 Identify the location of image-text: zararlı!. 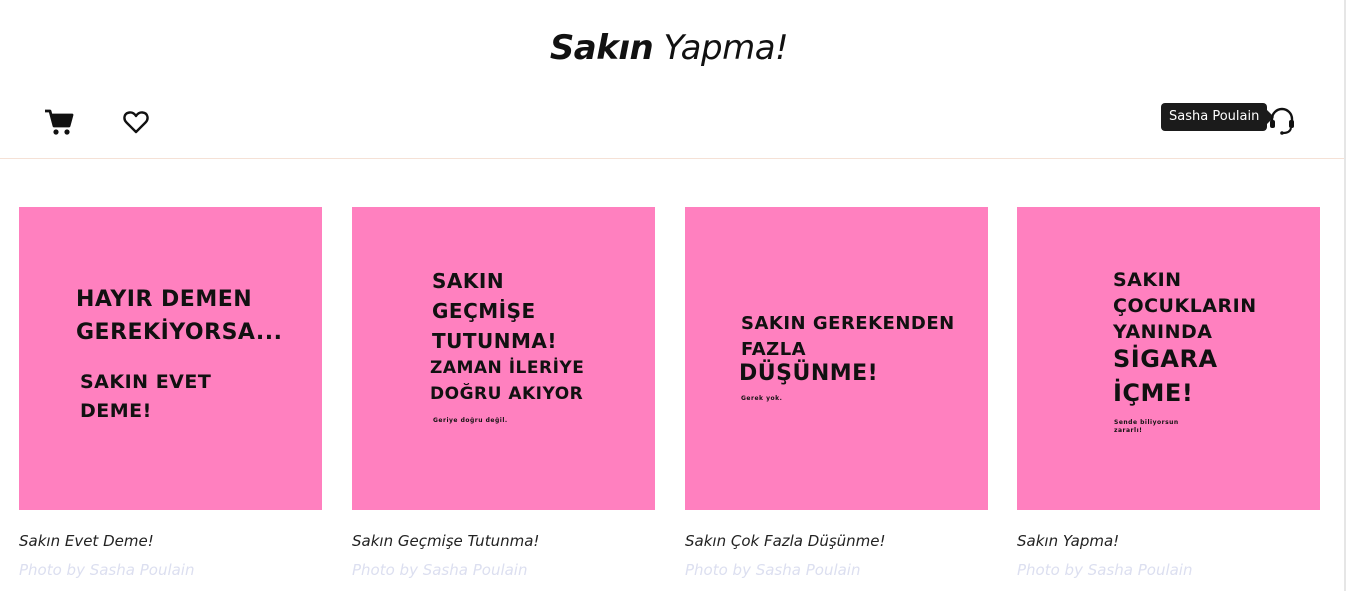
(1128, 430).